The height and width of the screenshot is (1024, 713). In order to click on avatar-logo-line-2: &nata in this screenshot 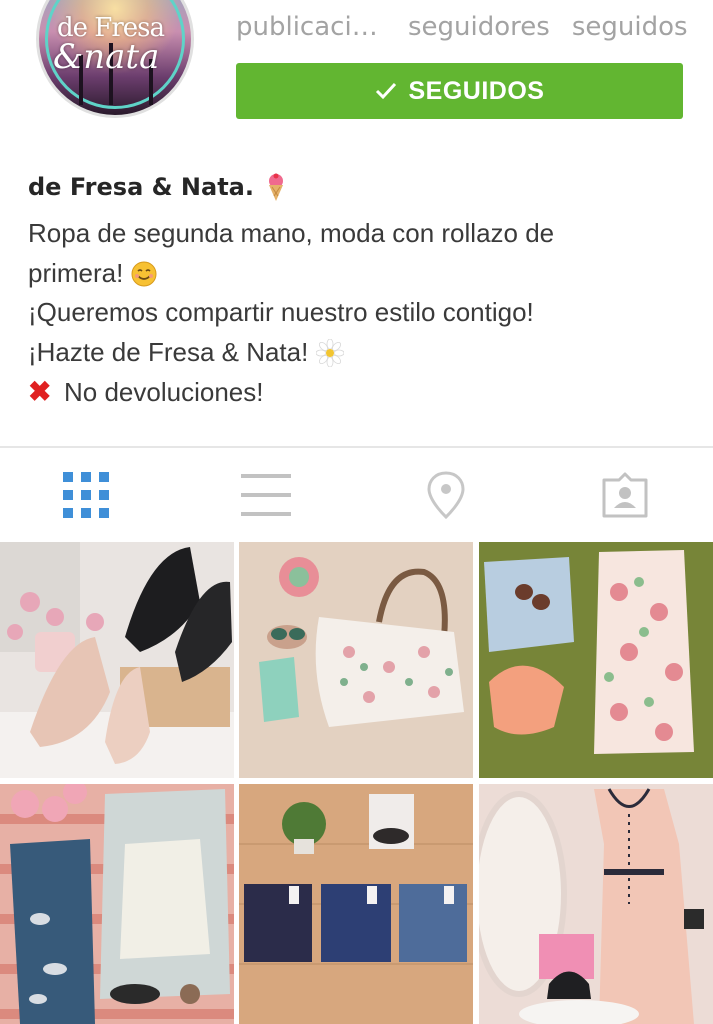, I will do `click(106, 57)`.